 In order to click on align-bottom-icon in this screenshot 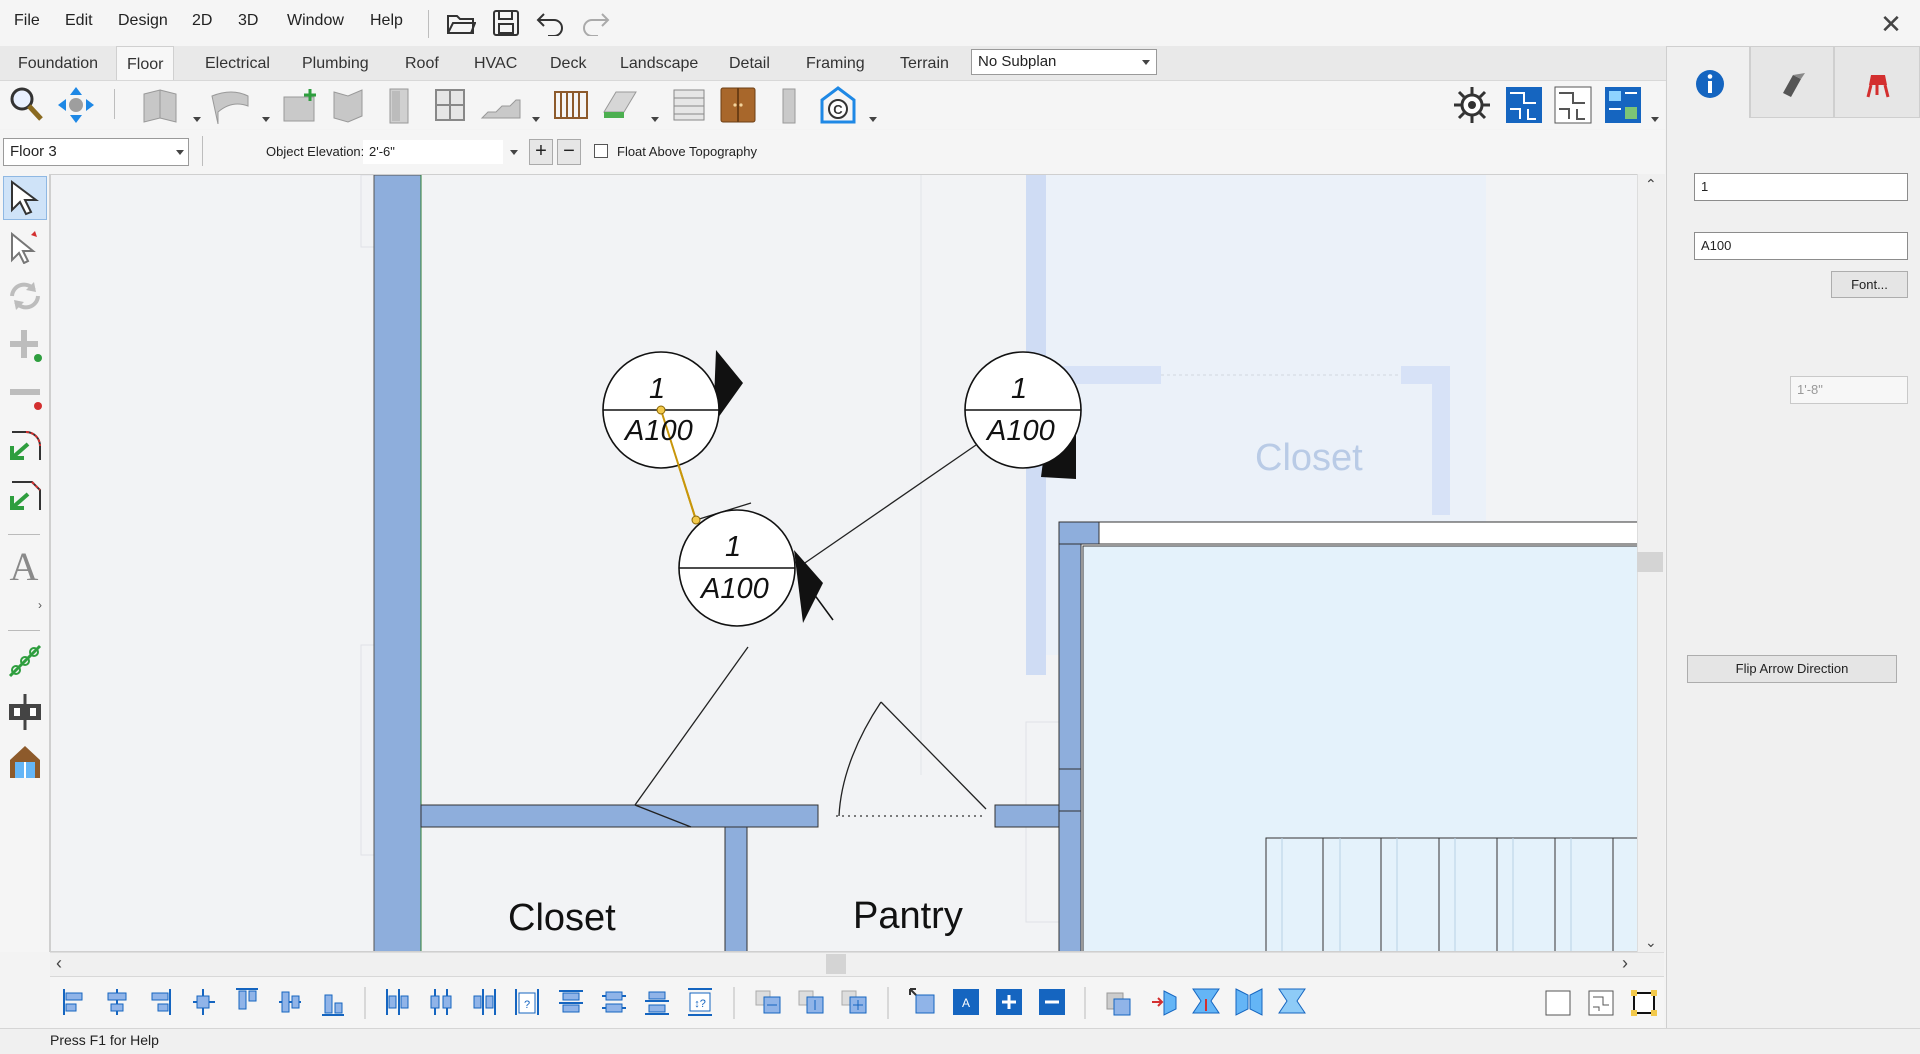, I will do `click(333, 1005)`.